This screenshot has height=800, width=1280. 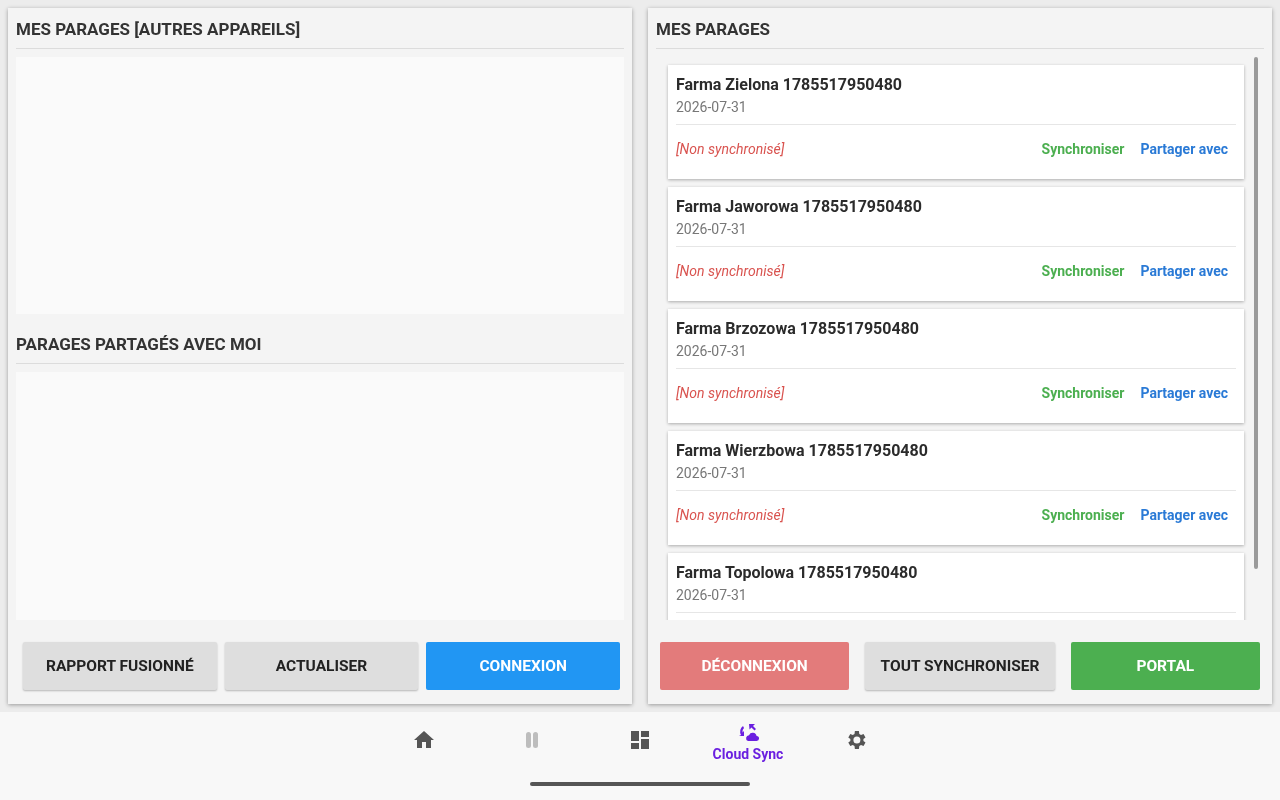 I want to click on section-title: MES PARAGES, so click(x=960, y=28).